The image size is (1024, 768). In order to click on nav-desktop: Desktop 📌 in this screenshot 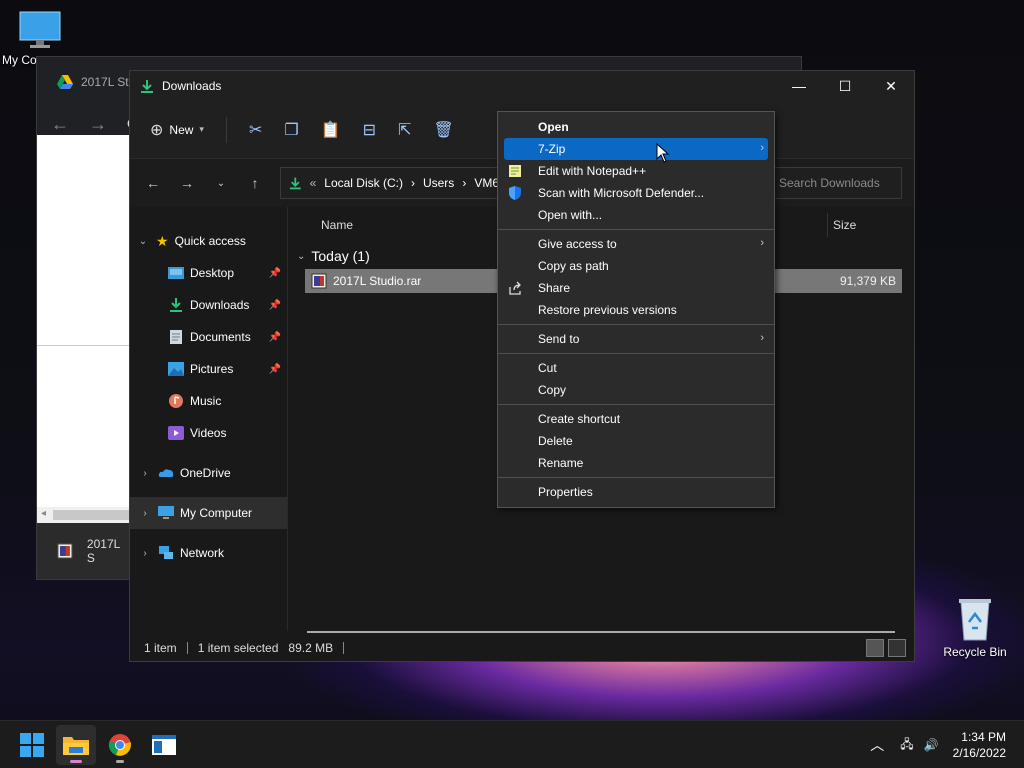, I will do `click(208, 273)`.